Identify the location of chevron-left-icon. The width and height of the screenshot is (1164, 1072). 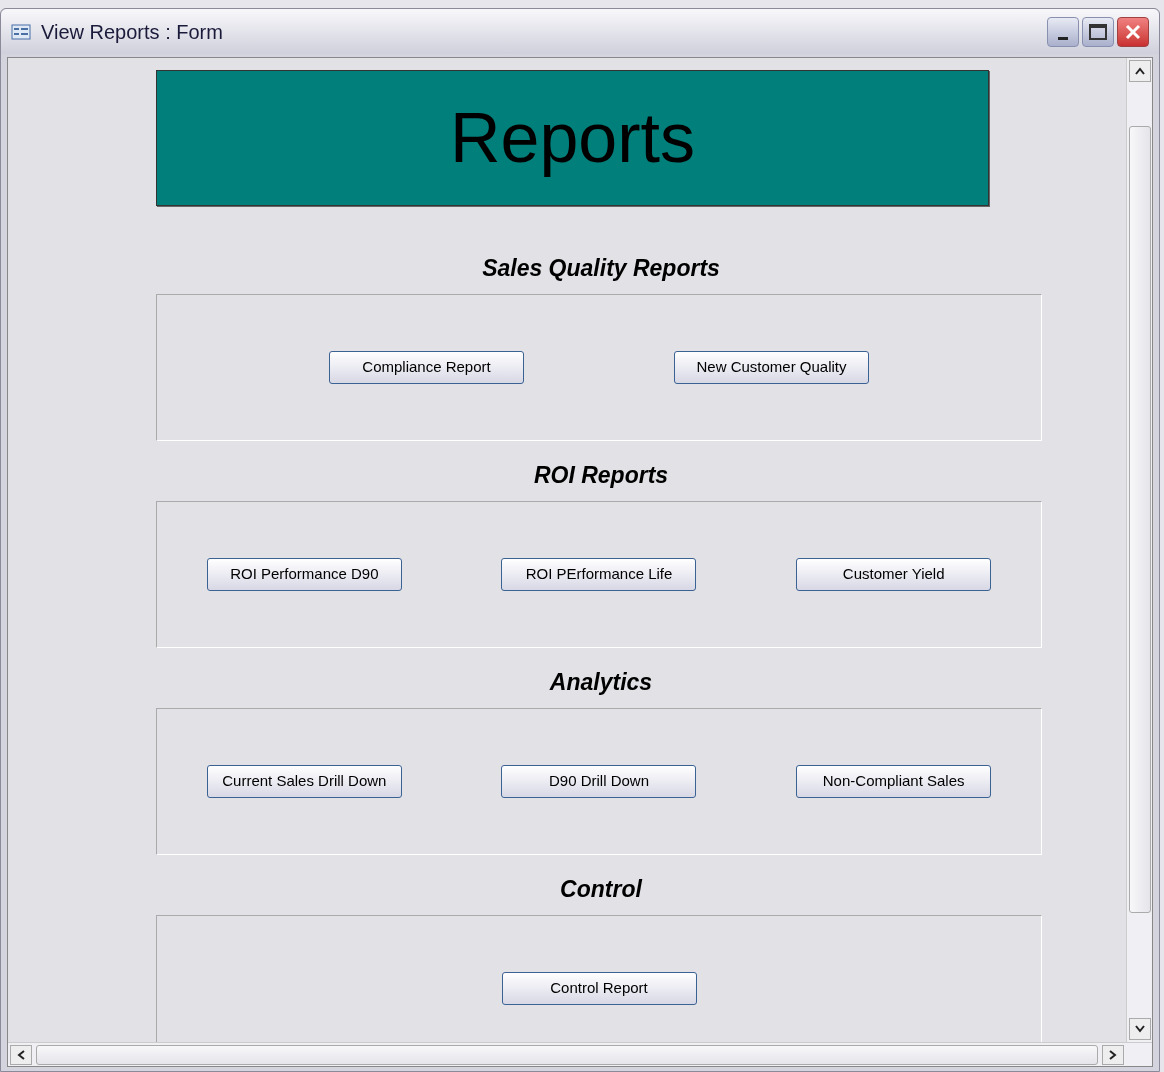
(21, 1054).